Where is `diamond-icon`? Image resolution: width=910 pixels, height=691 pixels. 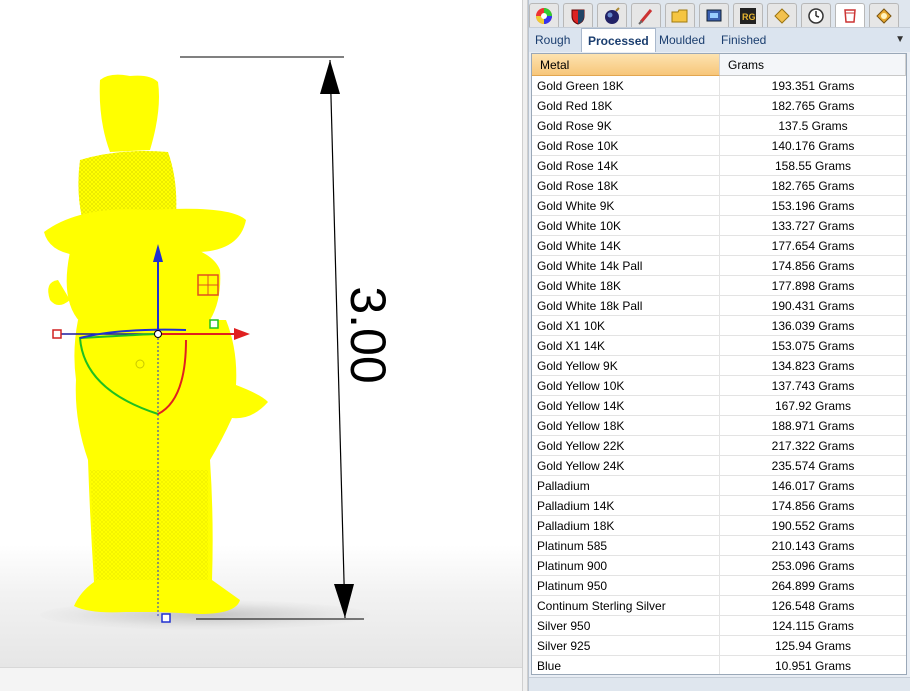
diamond-icon is located at coordinates (782, 15).